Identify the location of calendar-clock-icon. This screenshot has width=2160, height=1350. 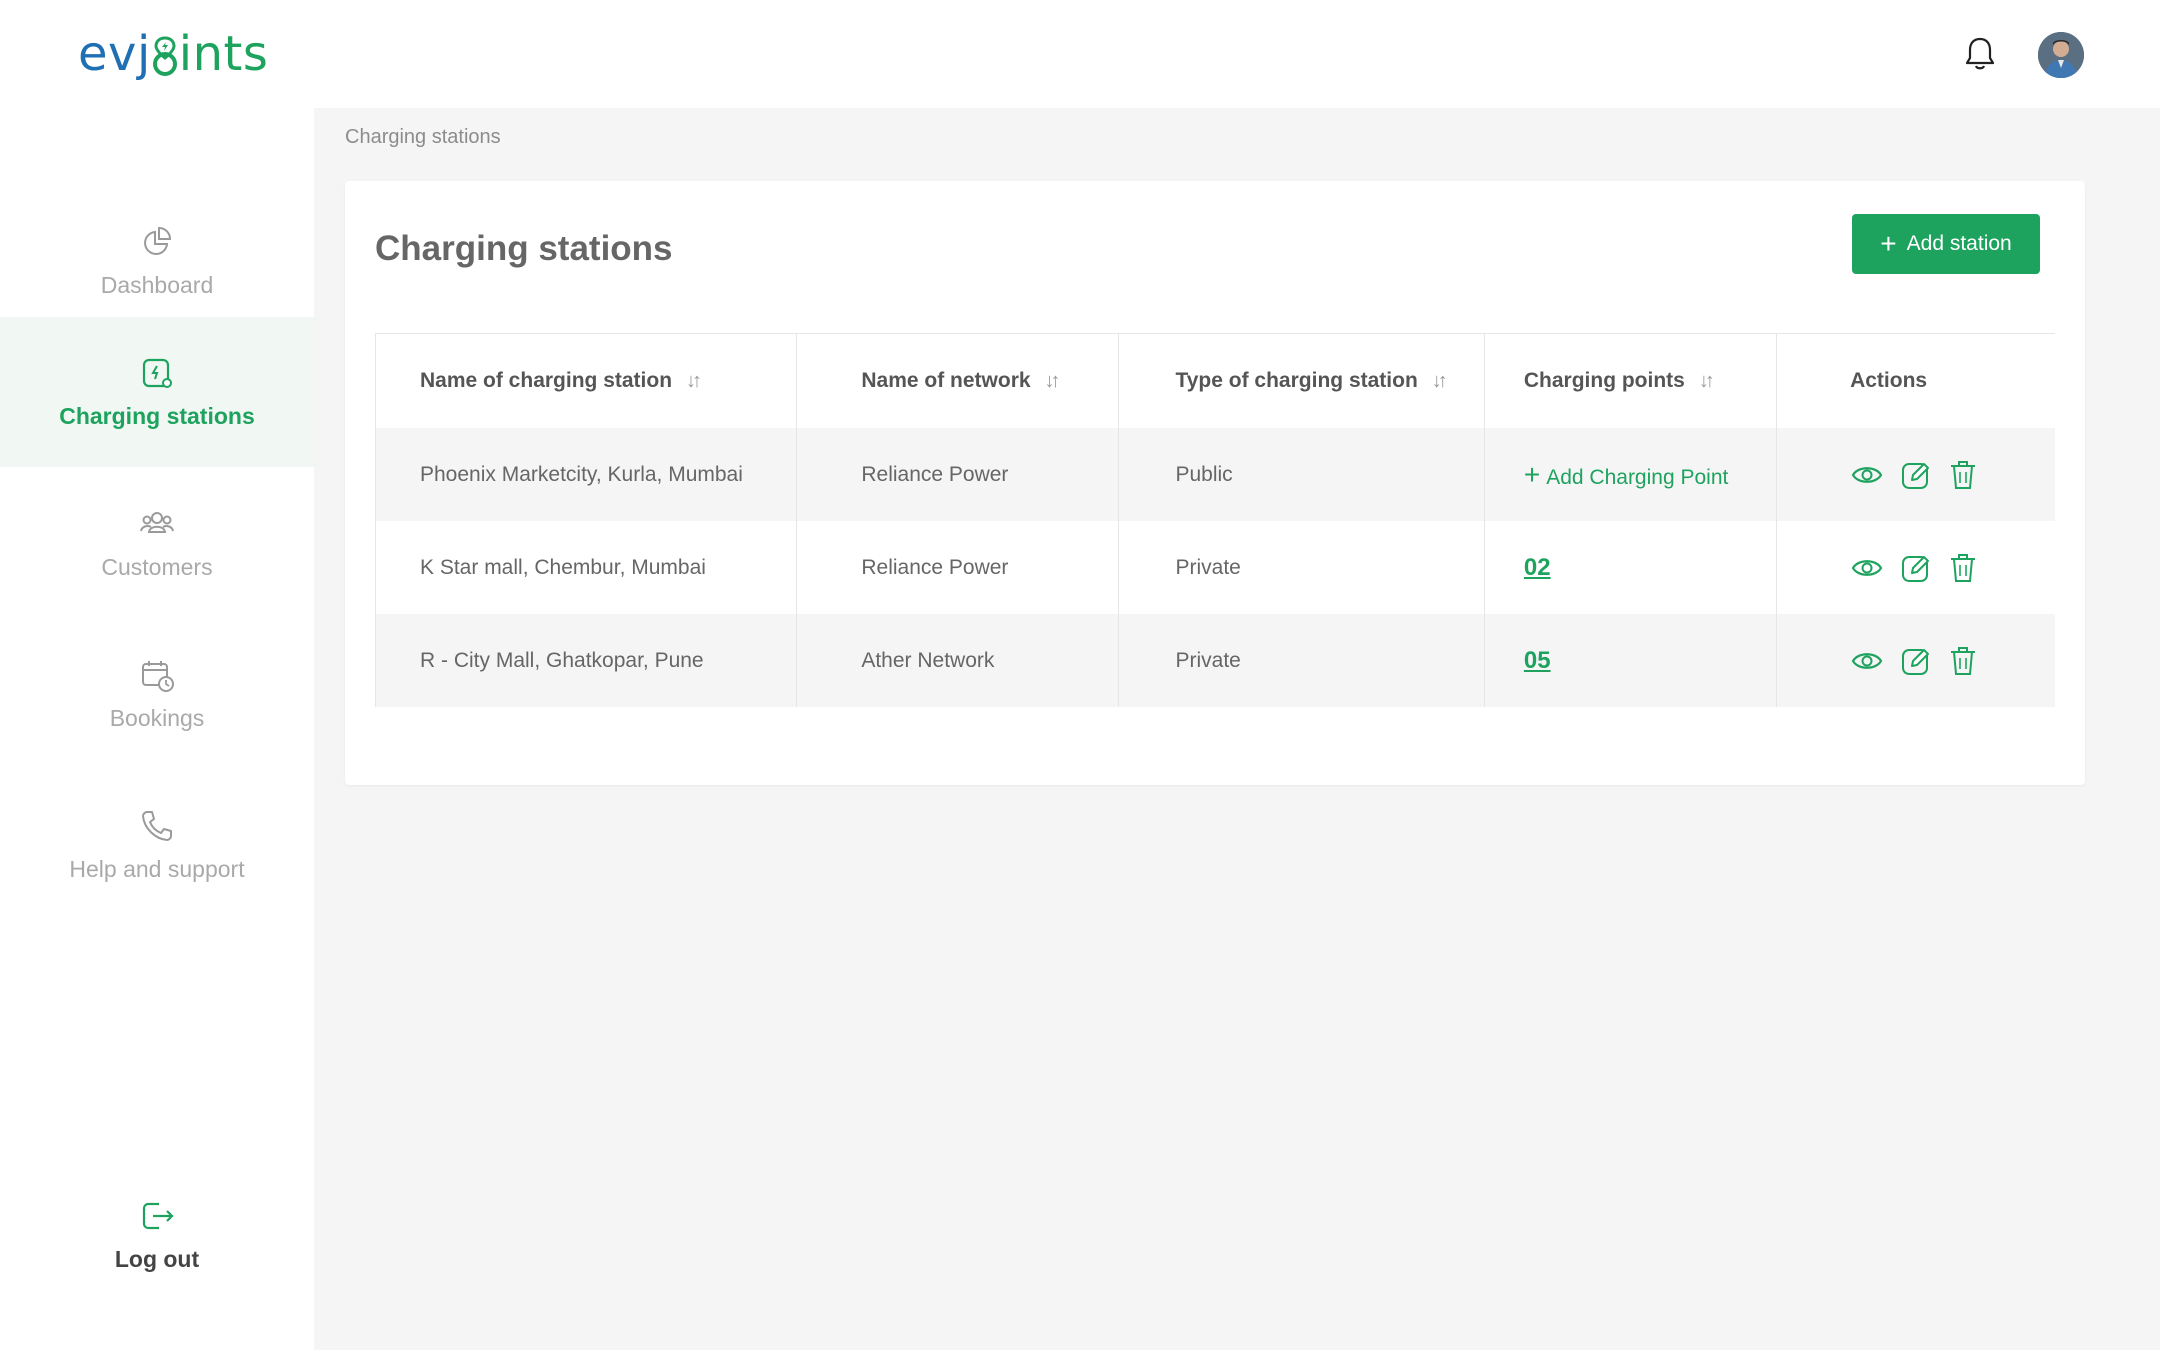
(157, 675).